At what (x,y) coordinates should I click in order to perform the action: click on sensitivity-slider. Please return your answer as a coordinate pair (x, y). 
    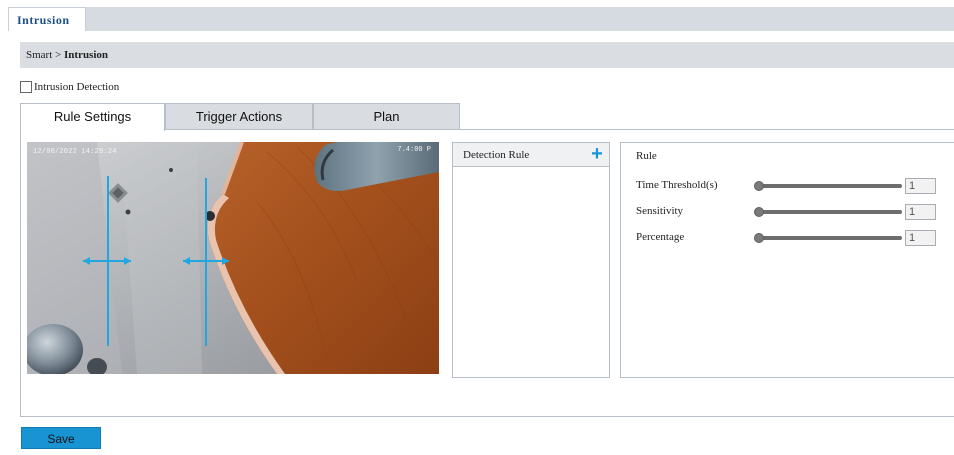
    Looking at the image, I should click on (828, 212).